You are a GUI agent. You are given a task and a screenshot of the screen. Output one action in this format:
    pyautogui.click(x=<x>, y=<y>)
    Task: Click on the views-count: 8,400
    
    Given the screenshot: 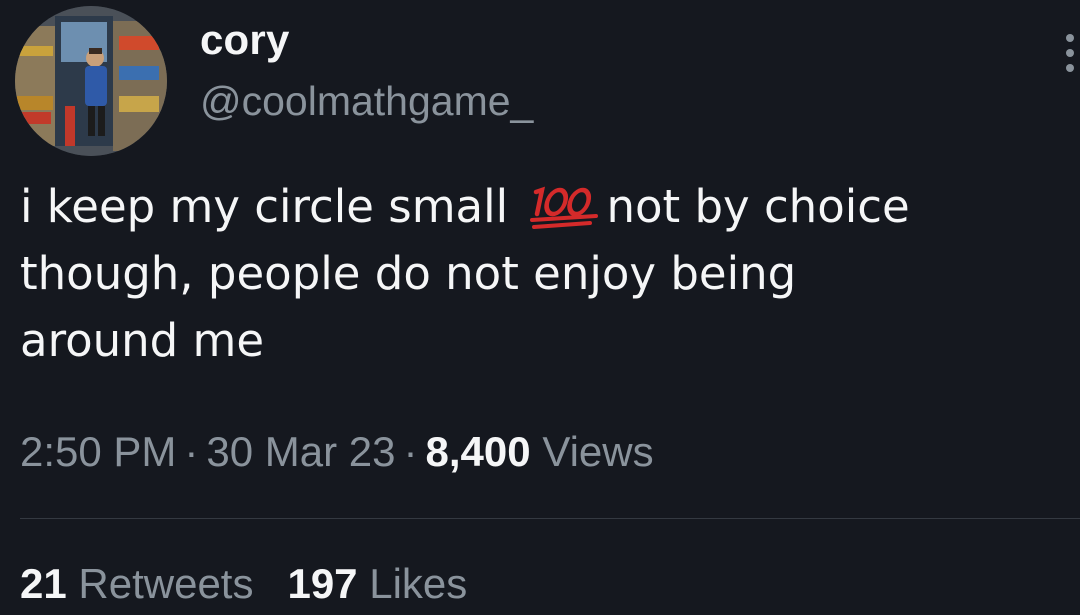 What is the action you would take?
    pyautogui.click(x=478, y=451)
    